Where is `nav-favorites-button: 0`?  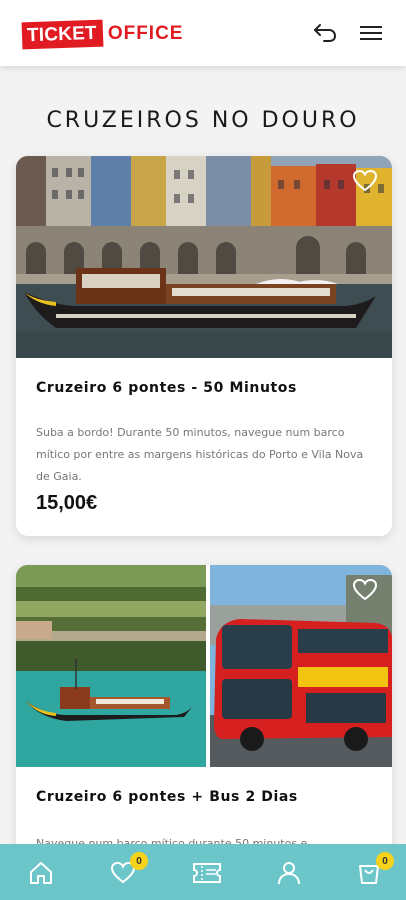 nav-favorites-button: 0 is located at coordinates (128, 870).